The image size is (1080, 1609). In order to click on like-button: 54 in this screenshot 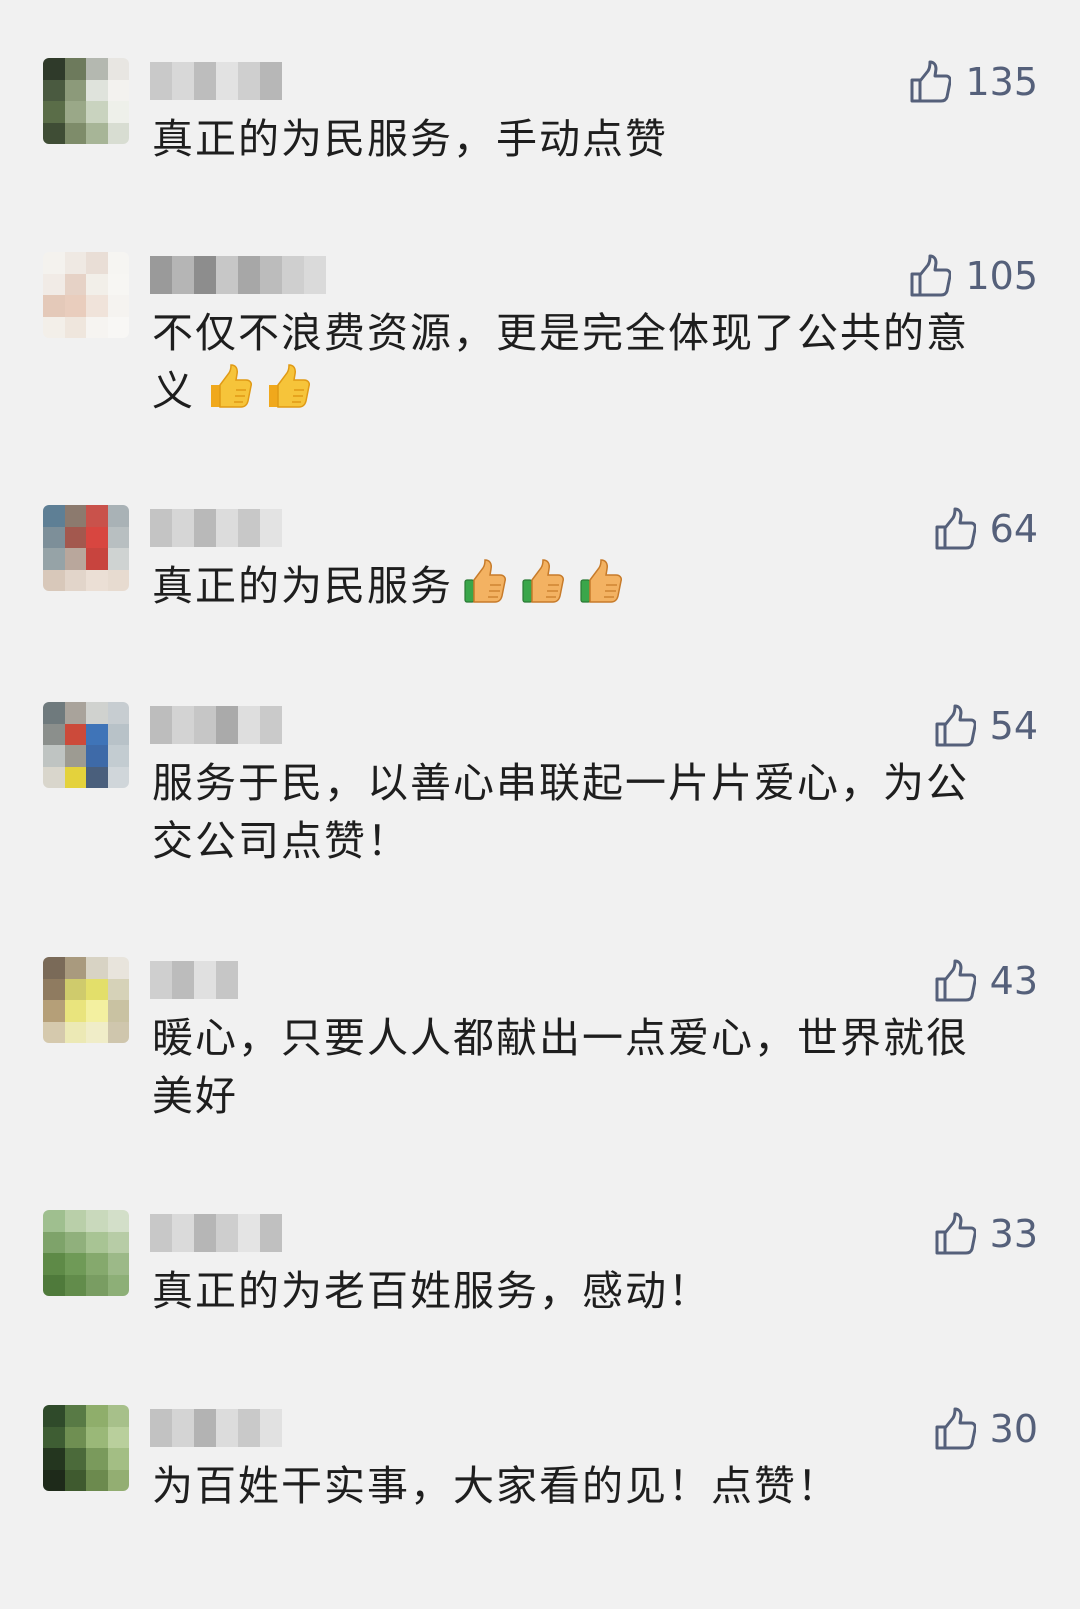, I will do `click(986, 726)`.